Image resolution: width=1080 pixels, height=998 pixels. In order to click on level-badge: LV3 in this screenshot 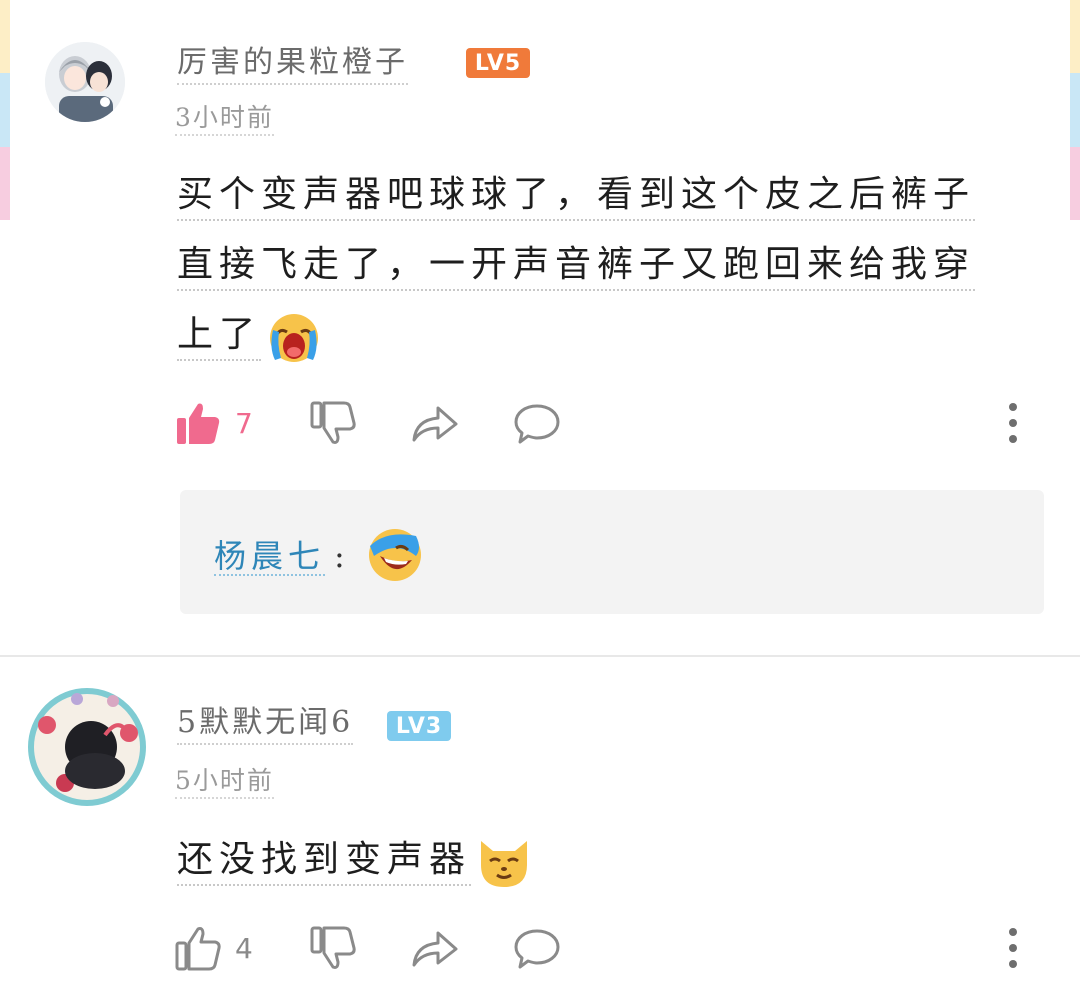, I will do `click(419, 726)`.